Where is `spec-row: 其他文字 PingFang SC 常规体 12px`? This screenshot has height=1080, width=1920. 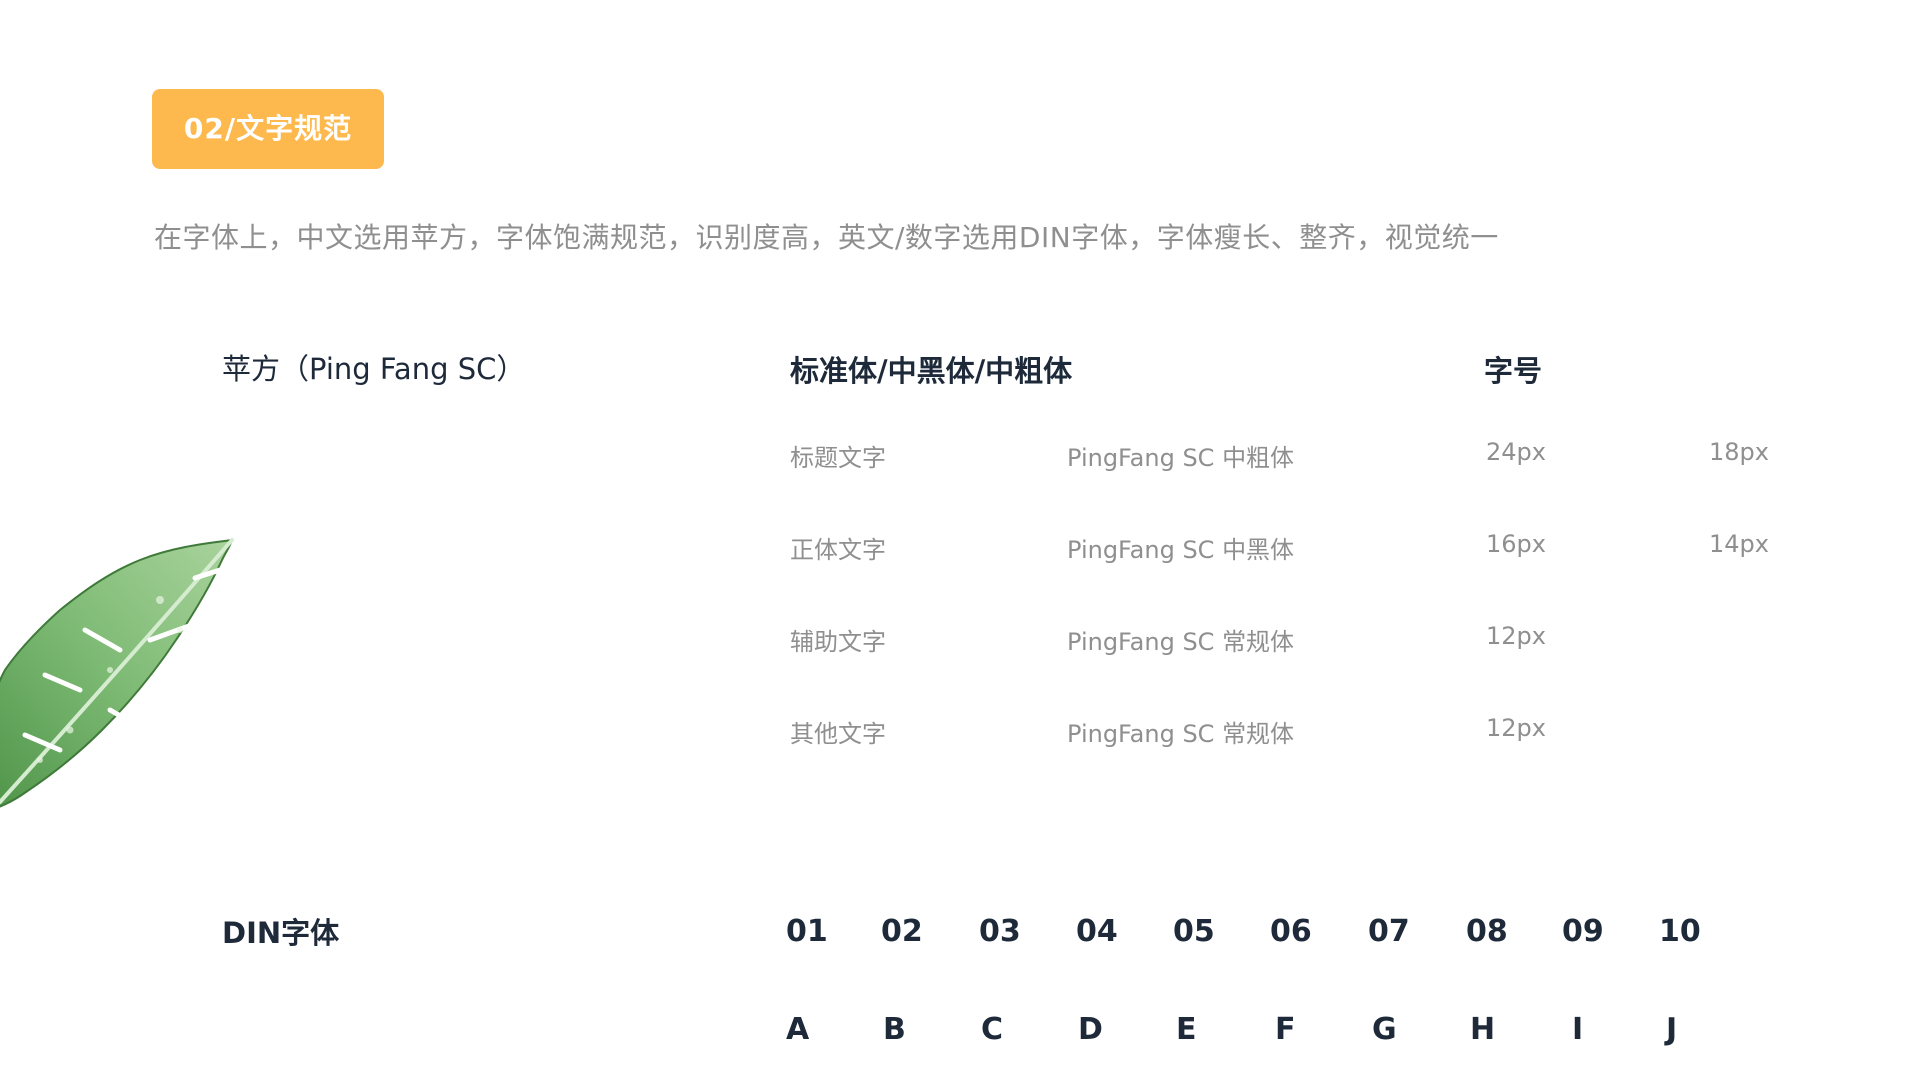 spec-row: 其他文字 PingFang SC 常规体 12px is located at coordinates (1290, 760).